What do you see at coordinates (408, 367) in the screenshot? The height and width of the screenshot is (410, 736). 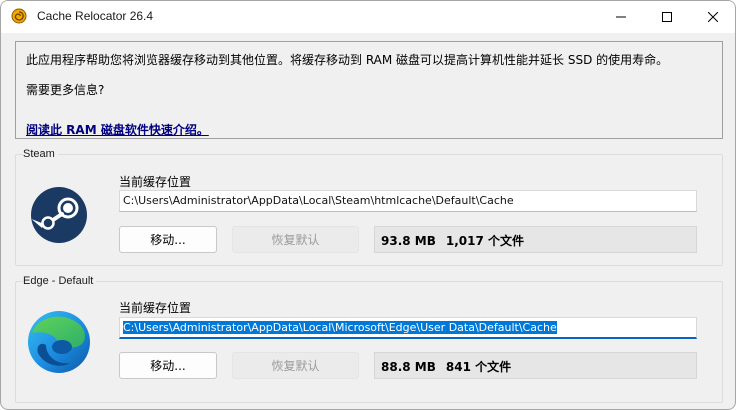 I see `edge-cache-size: 88.8 MB` at bounding box center [408, 367].